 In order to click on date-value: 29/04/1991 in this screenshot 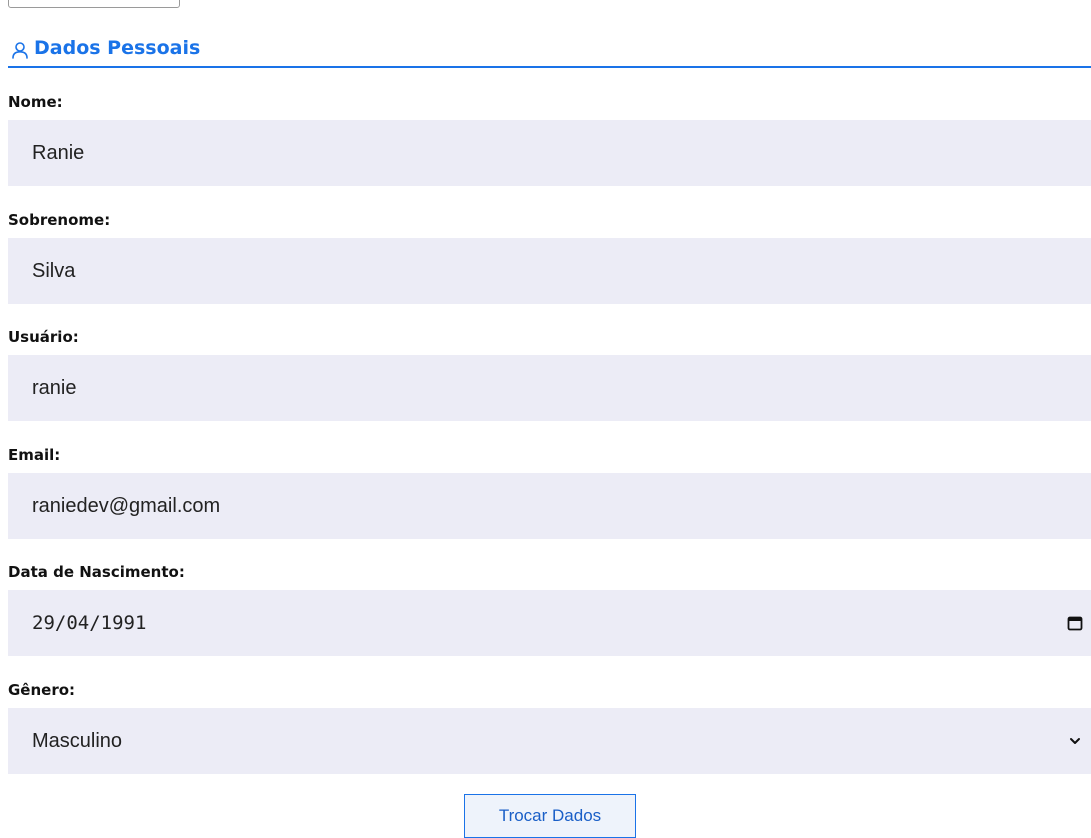, I will do `click(89, 623)`.